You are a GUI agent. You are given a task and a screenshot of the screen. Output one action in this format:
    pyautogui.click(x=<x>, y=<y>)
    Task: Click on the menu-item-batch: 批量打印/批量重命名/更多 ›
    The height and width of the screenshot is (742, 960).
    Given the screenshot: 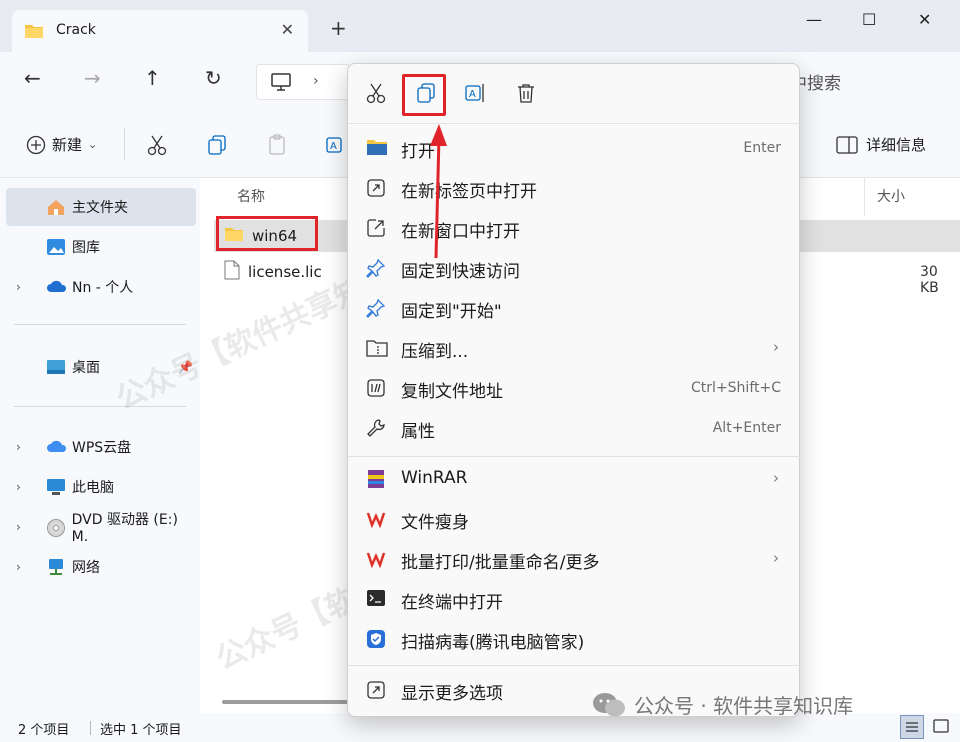 What is the action you would take?
    pyautogui.click(x=574, y=559)
    